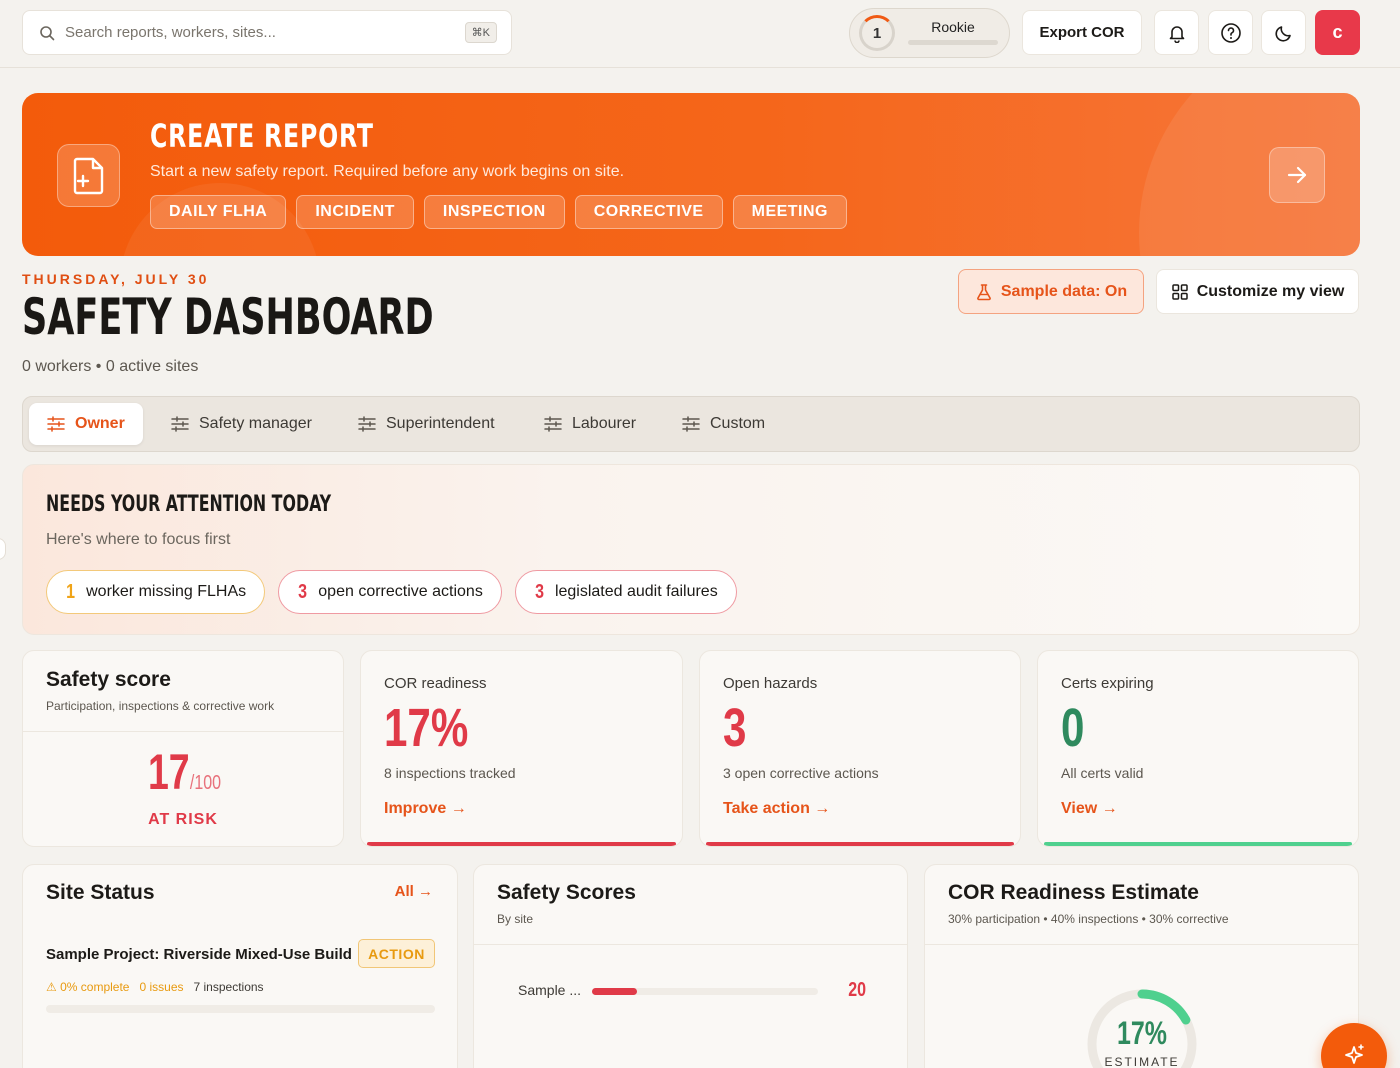 Image resolution: width=1400 pixels, height=1068 pixels. What do you see at coordinates (355, 212) in the screenshot?
I see `chip-incident: INCIDENT` at bounding box center [355, 212].